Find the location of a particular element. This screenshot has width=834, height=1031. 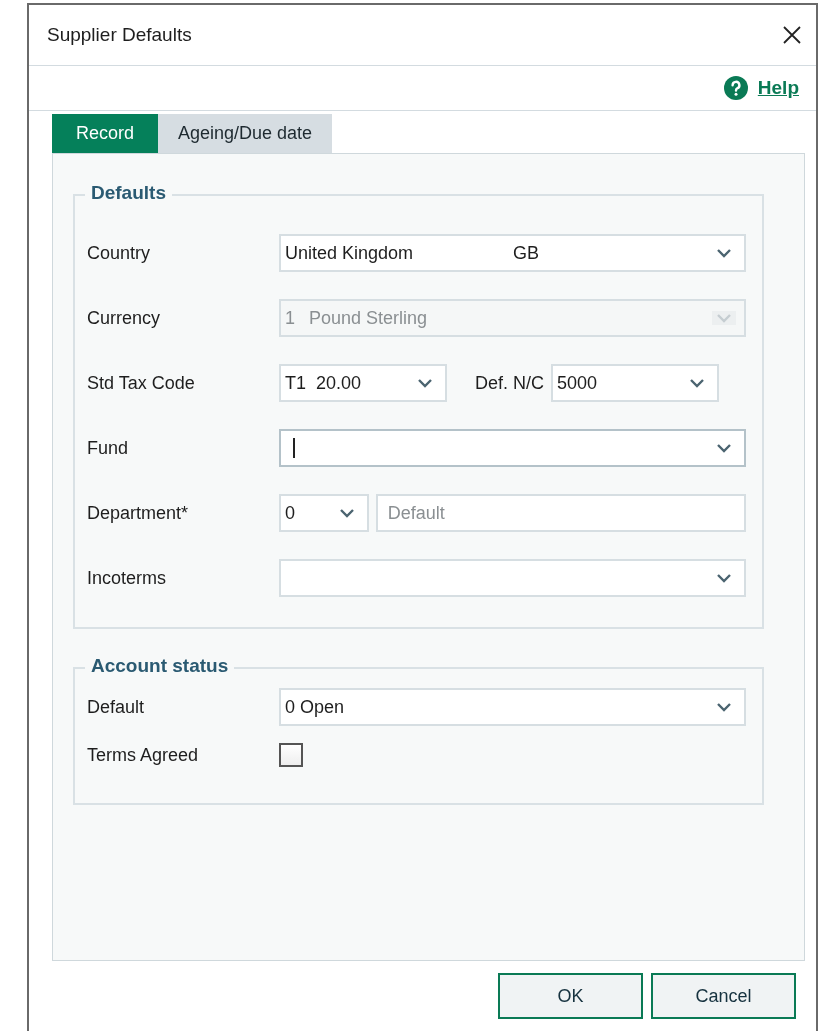

field-label: Std Tax Code is located at coordinates (141, 383).